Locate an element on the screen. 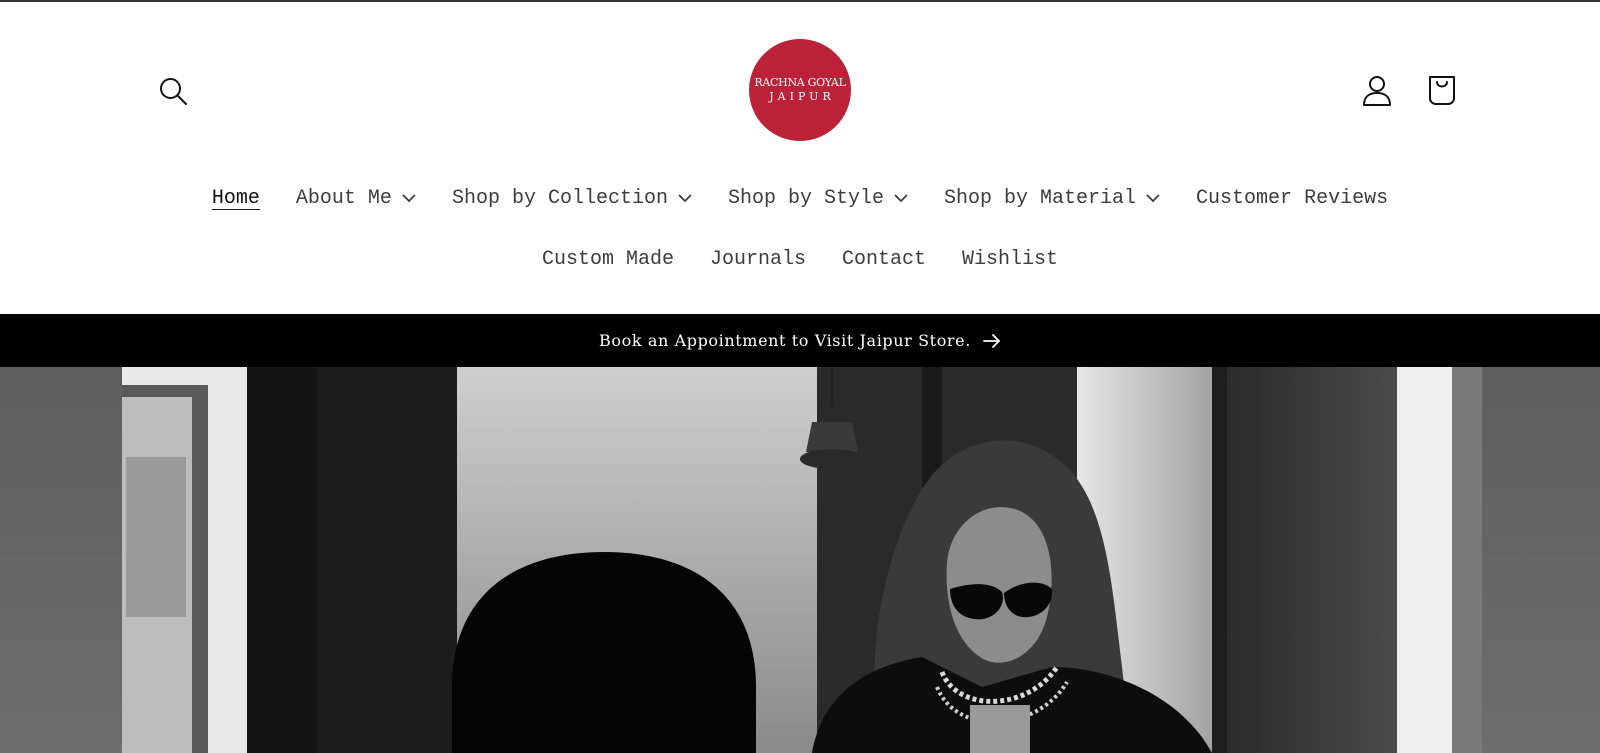 This screenshot has height=753, width=1600. nav-item-shop-by-style: Shop by Style is located at coordinates (818, 198).